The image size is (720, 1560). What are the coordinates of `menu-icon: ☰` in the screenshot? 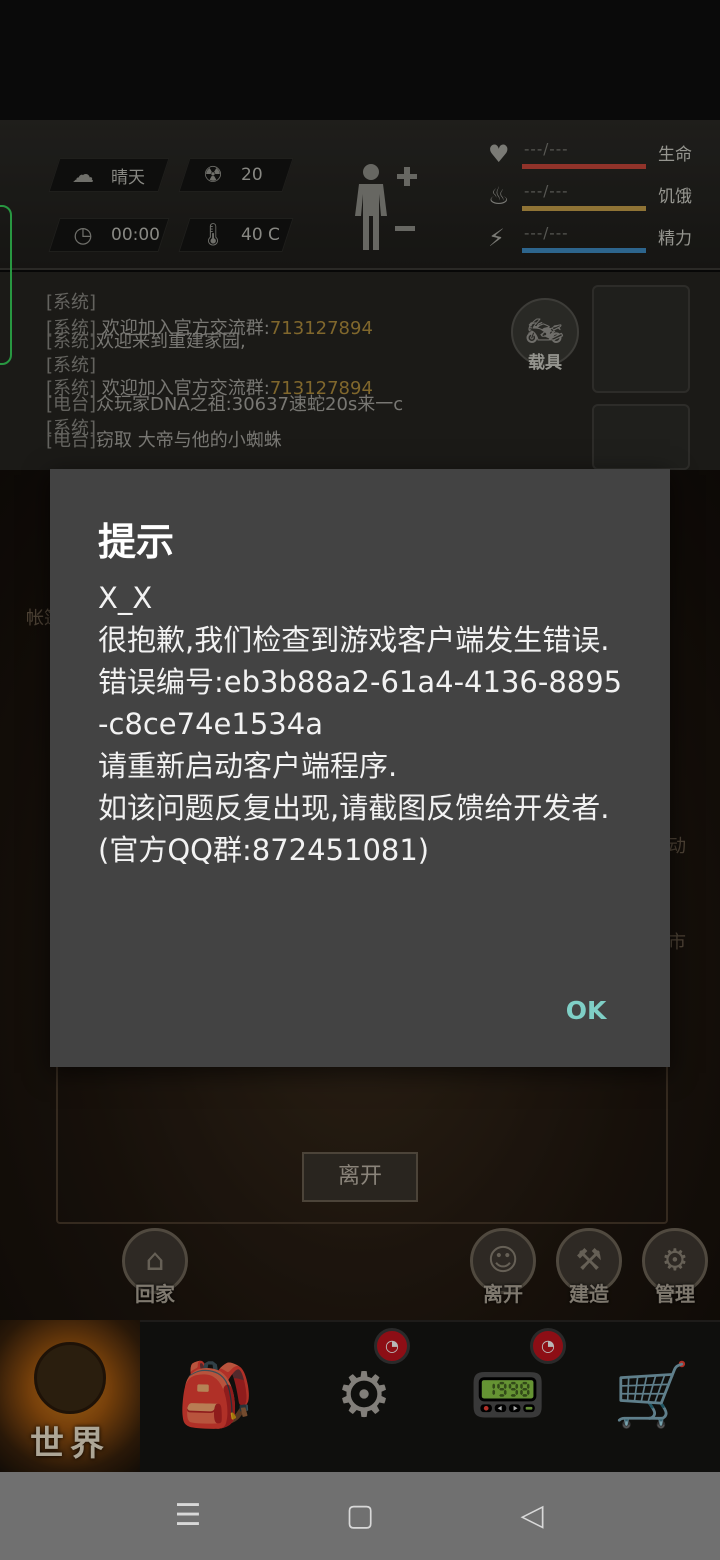 It's located at (188, 1515).